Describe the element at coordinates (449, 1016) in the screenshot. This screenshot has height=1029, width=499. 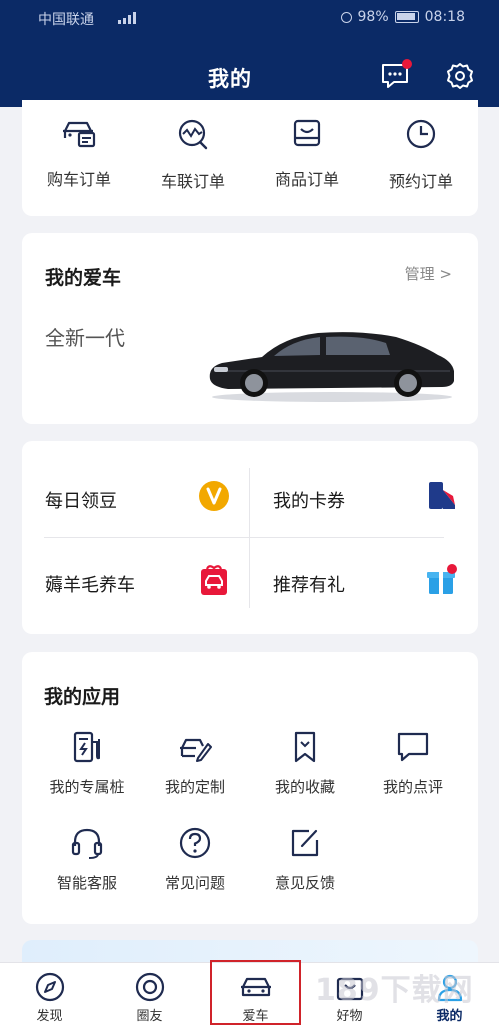
I see `tab-label: 我的` at that location.